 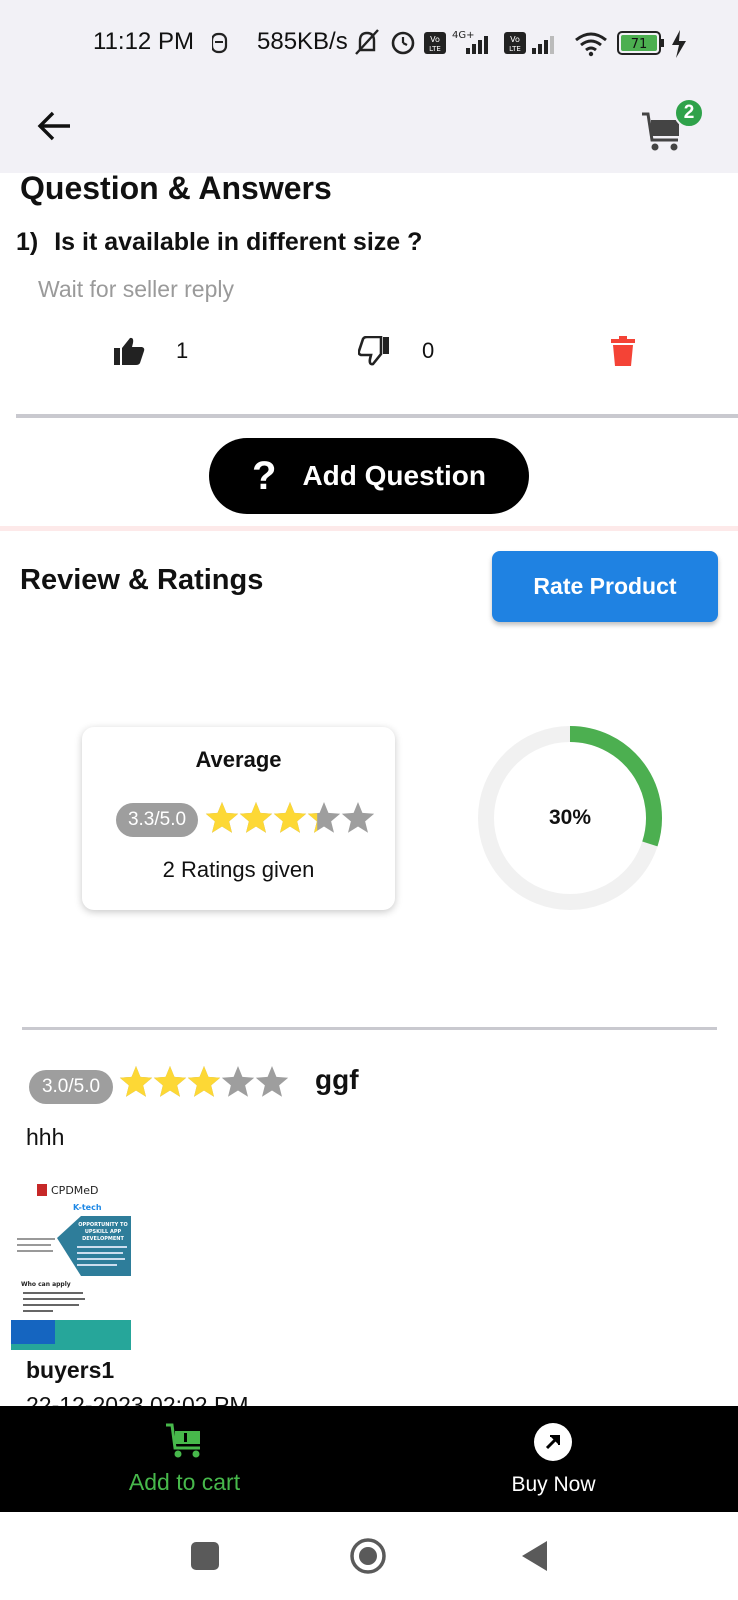 What do you see at coordinates (394, 475) in the screenshot?
I see `add-question-label: Add Question` at bounding box center [394, 475].